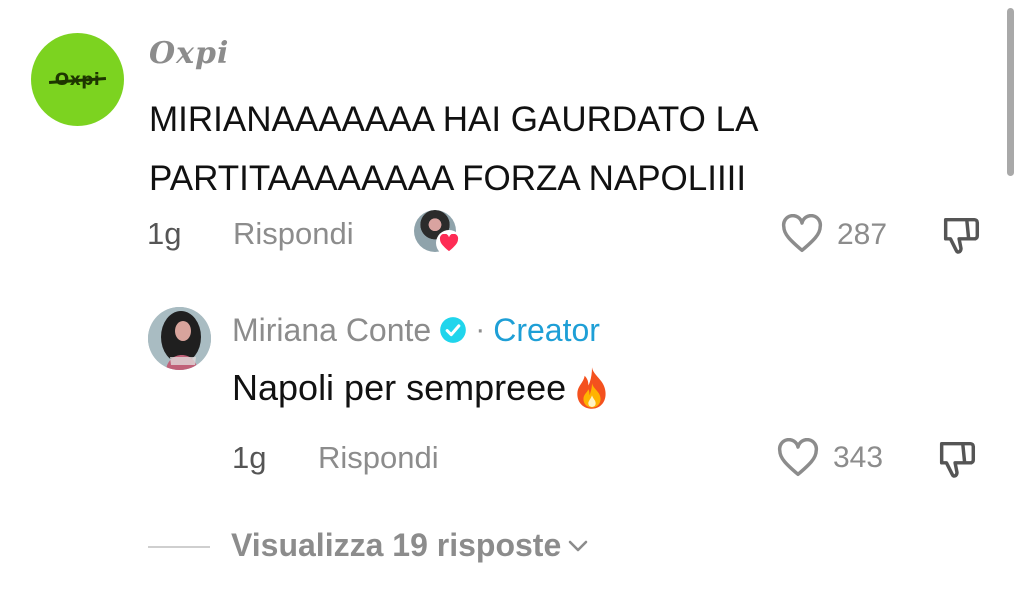  I want to click on view-replies-divider, so click(179, 547).